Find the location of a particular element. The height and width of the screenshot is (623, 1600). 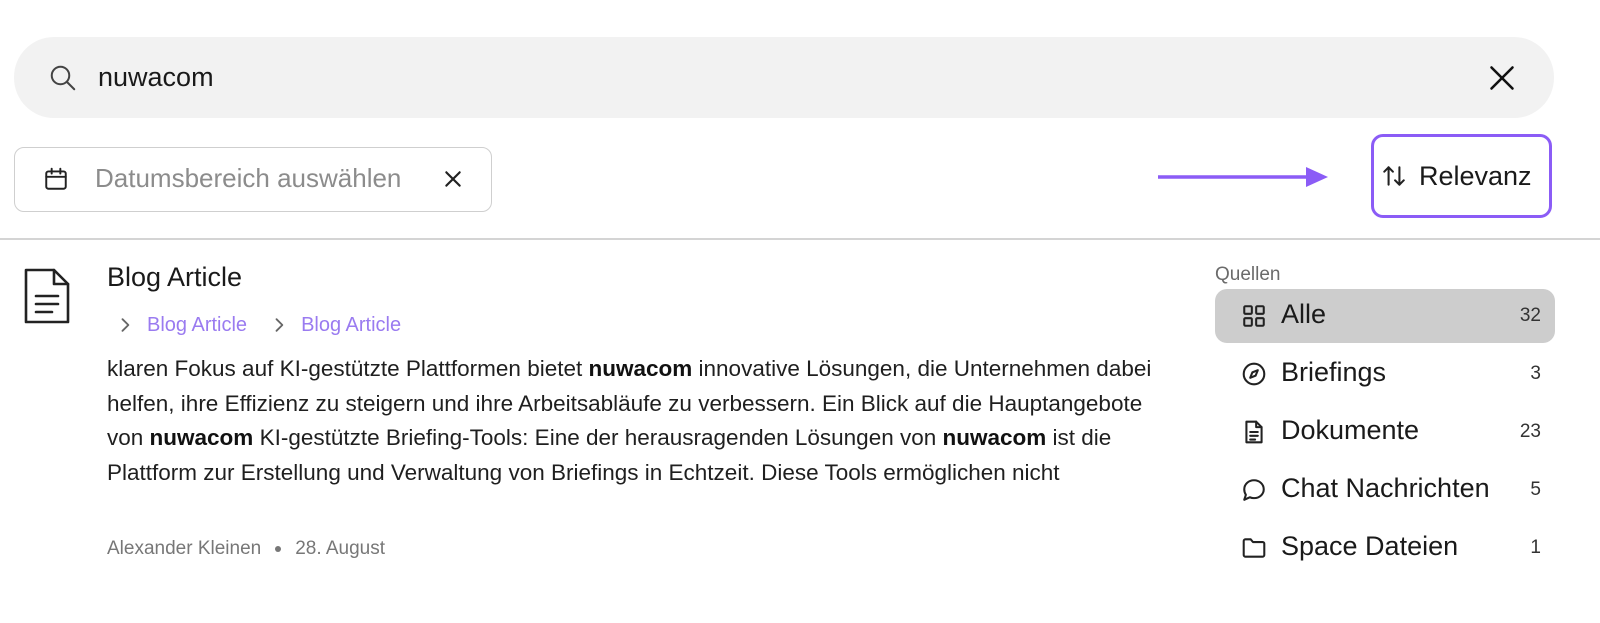

result-meta: Alexander Kleinen 28. August is located at coordinates (246, 549).